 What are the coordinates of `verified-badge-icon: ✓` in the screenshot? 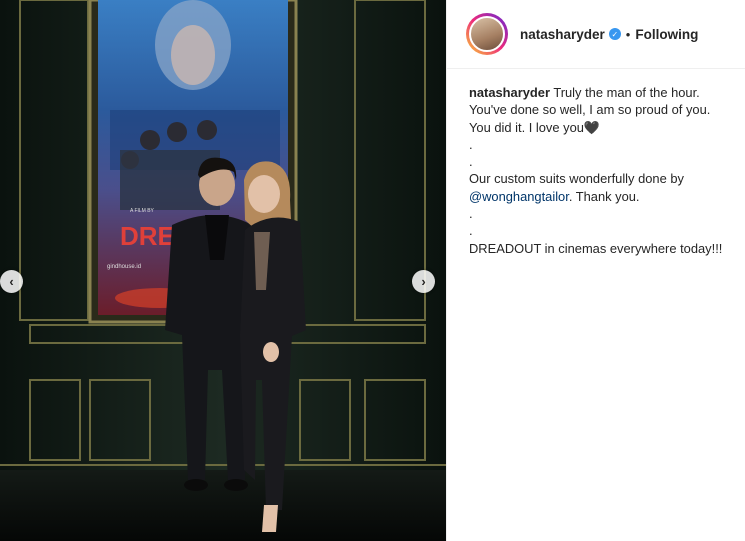 It's located at (614, 34).